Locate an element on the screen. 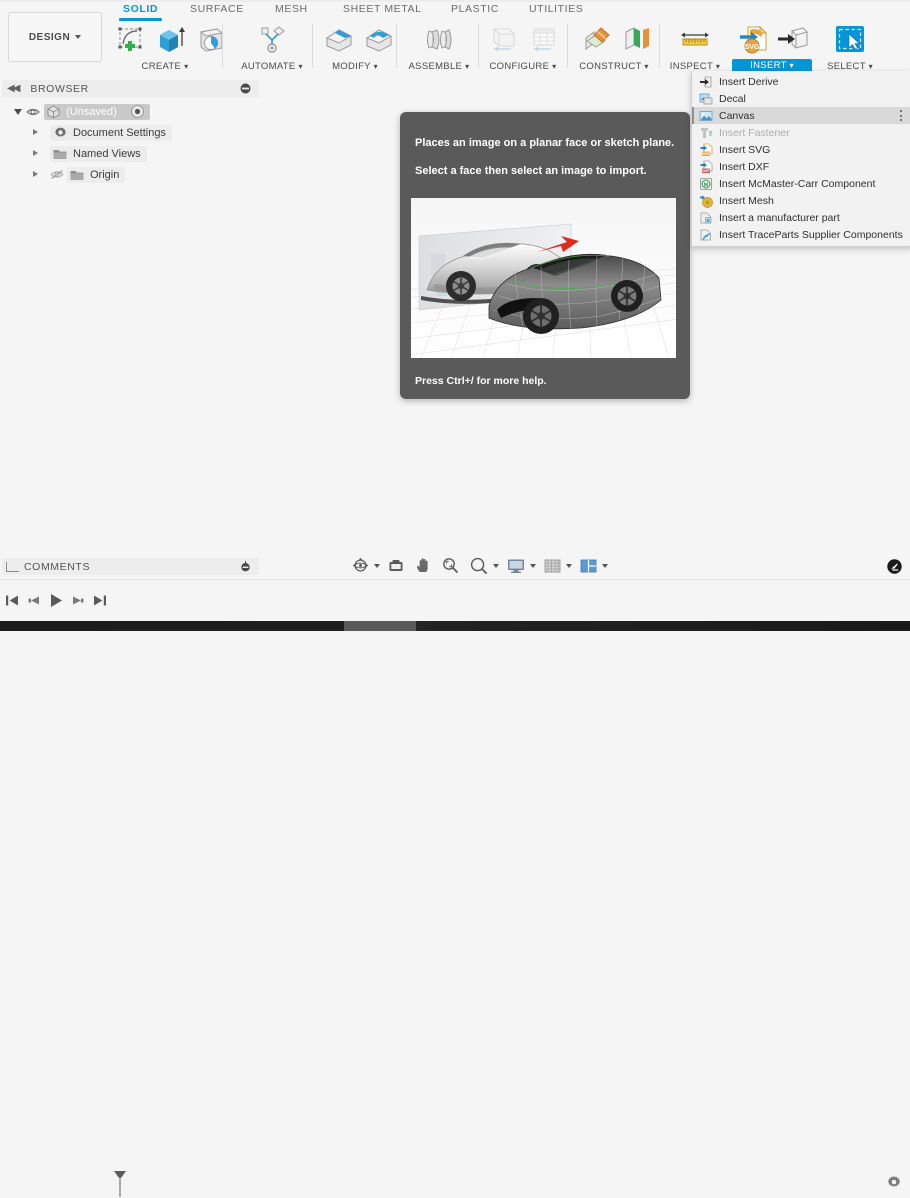  tree-item-named-views: Named Views is located at coordinates (129, 153).